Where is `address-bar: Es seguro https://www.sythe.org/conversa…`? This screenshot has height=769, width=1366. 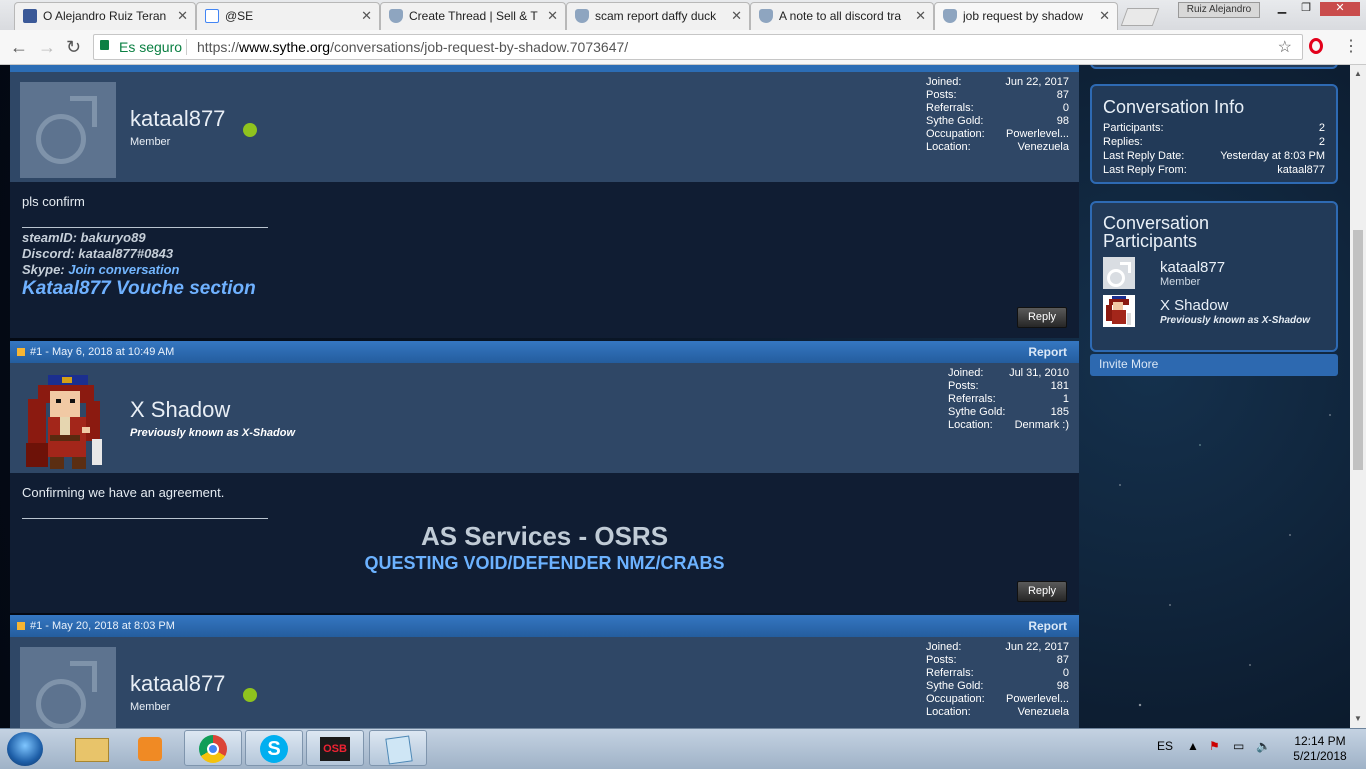
address-bar: Es seguro https://www.sythe.org/conversa… is located at coordinates (698, 47).